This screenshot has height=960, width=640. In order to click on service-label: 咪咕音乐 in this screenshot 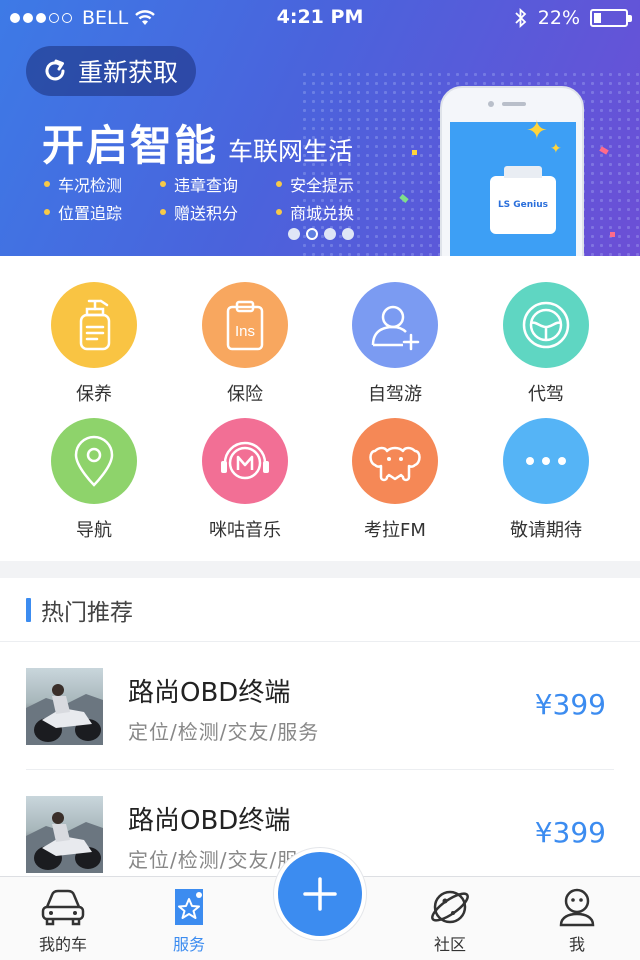, I will do `click(245, 530)`.